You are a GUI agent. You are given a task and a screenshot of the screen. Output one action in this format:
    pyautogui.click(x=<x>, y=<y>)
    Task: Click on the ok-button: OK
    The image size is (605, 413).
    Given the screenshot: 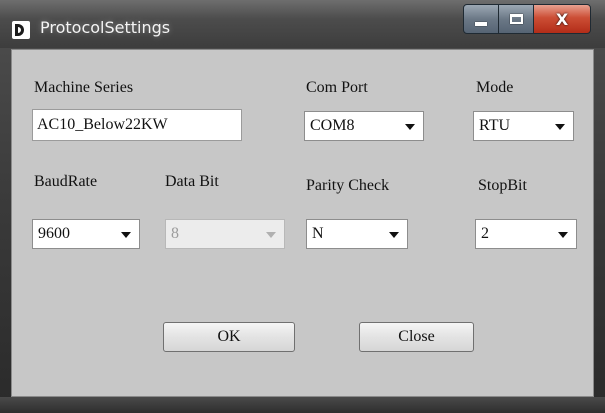 What is the action you would take?
    pyautogui.click(x=229, y=337)
    